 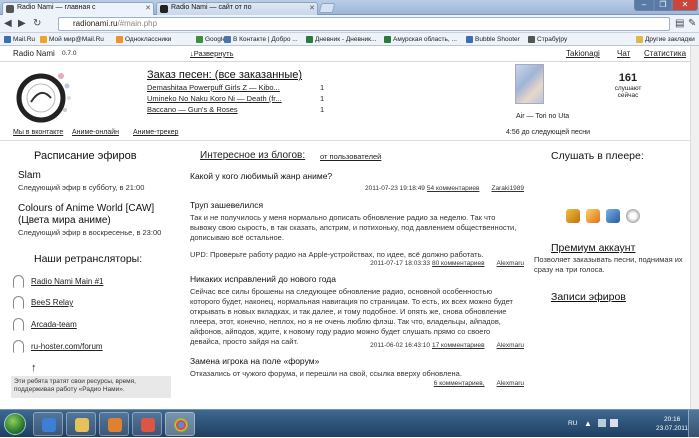 I want to click on premium-account-title: Премиум аккаунт, so click(x=593, y=248).